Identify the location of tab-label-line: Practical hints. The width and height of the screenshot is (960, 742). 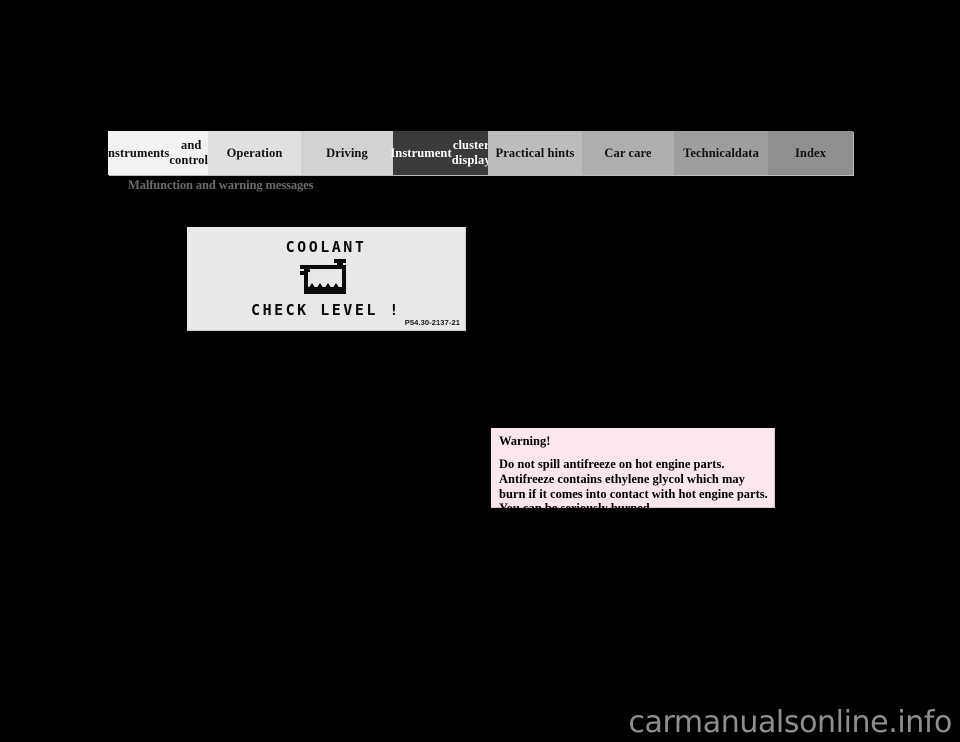
(535, 152).